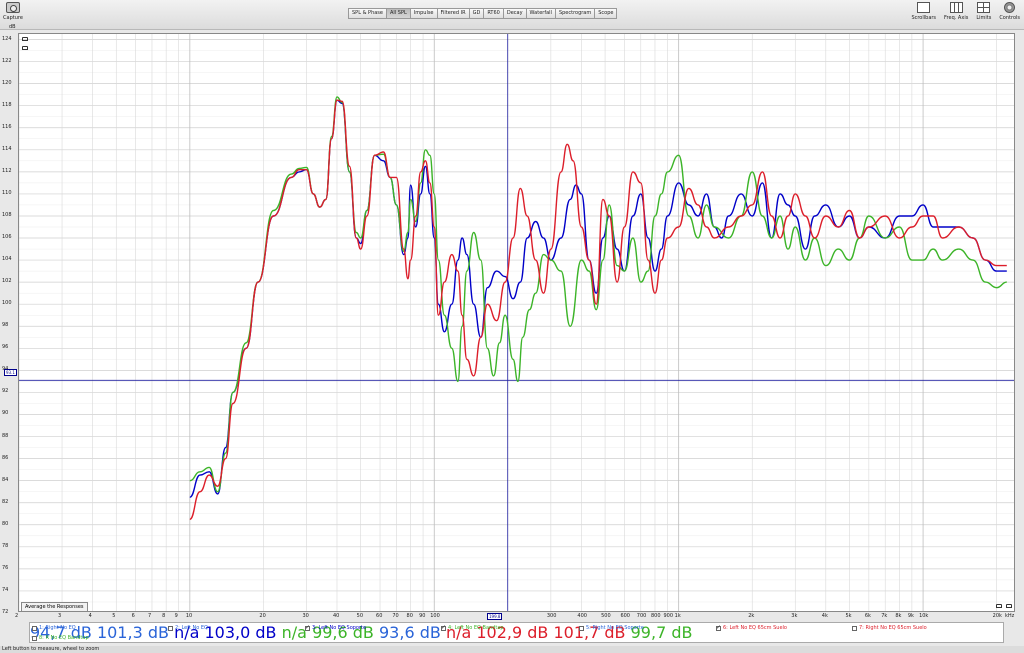  I want to click on freq-axis-button: Freq. Axis, so click(956, 11).